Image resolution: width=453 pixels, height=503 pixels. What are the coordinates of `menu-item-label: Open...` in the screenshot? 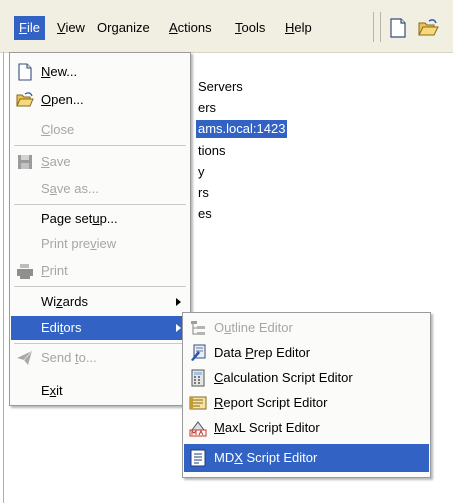 It's located at (62, 100).